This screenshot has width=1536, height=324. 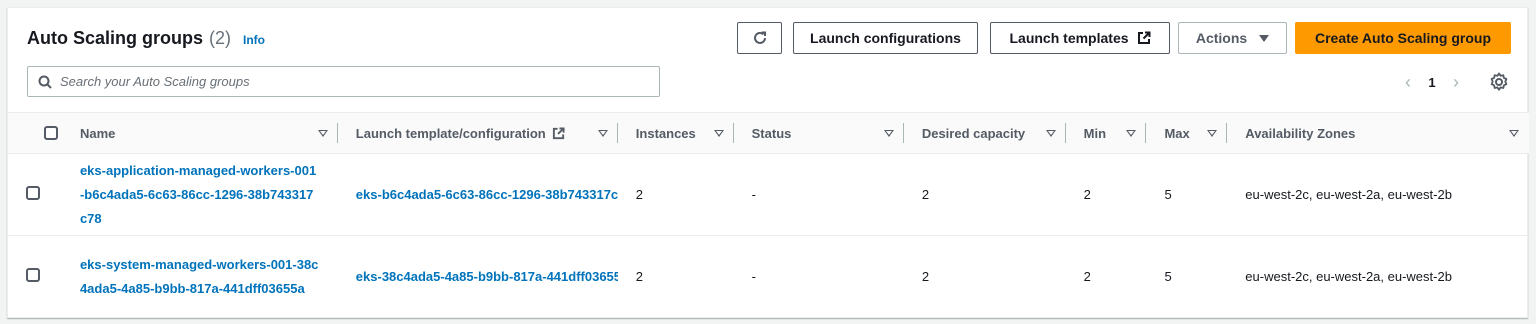 What do you see at coordinates (1300, 133) in the screenshot?
I see `column-label: Availability Zones` at bounding box center [1300, 133].